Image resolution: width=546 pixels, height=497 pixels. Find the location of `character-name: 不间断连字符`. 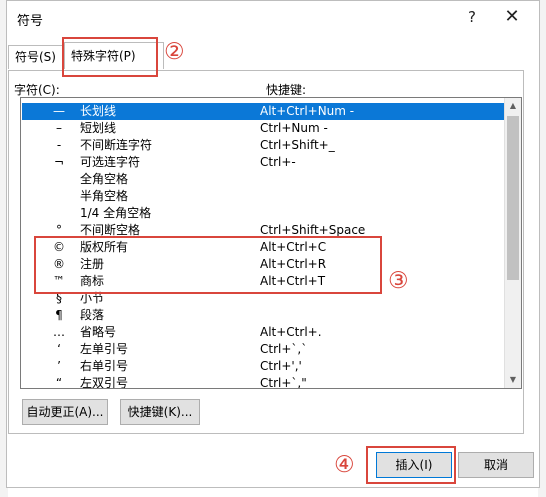

character-name: 不间断连字符 is located at coordinates (116, 145).